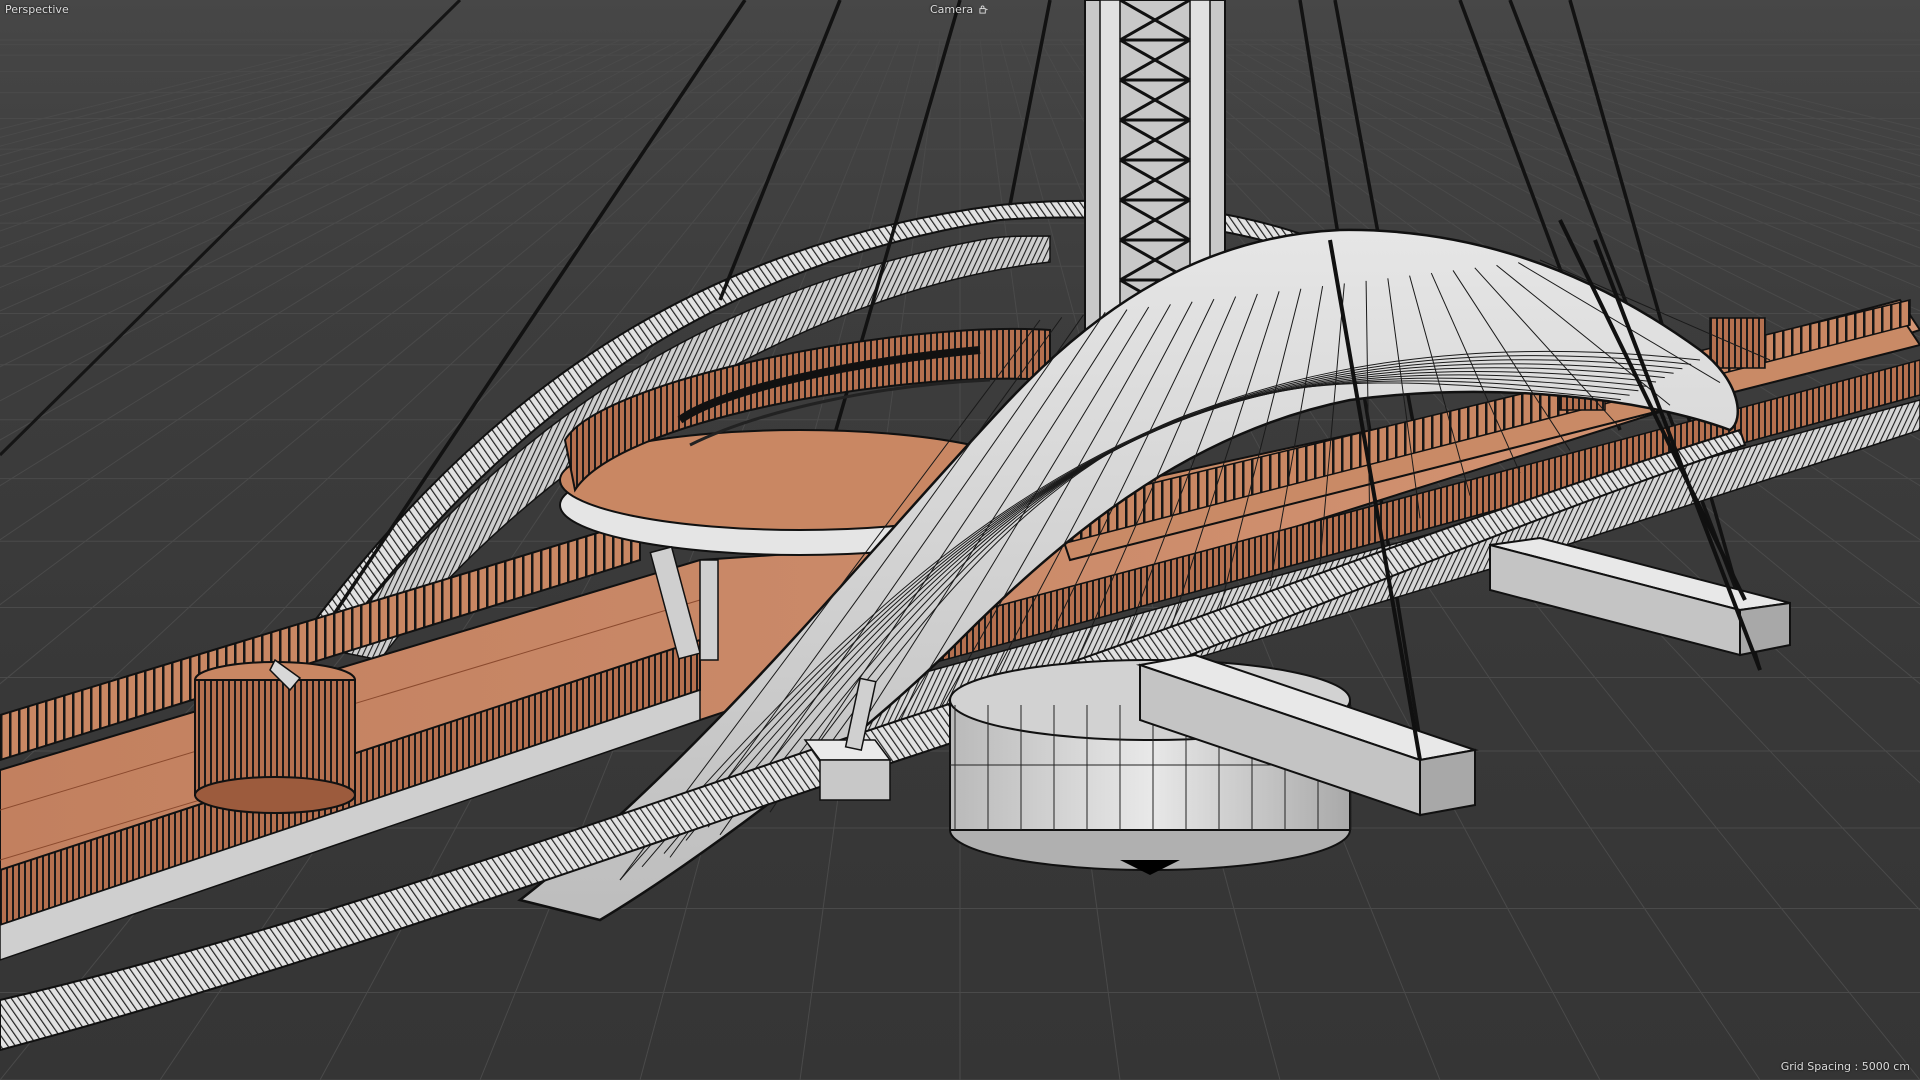  What do you see at coordinates (231, 228) in the screenshot?
I see `stay-cable` at bounding box center [231, 228].